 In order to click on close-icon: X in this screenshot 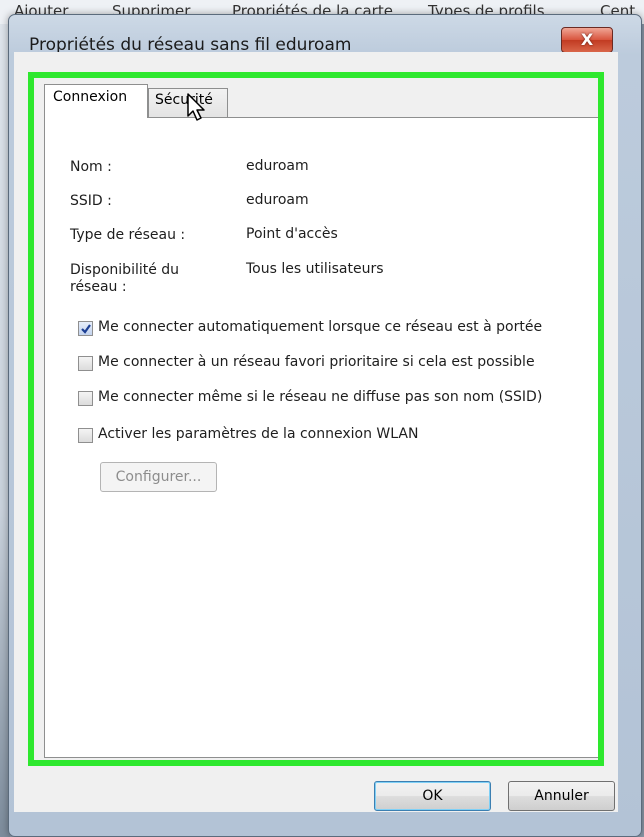, I will do `click(587, 39)`.